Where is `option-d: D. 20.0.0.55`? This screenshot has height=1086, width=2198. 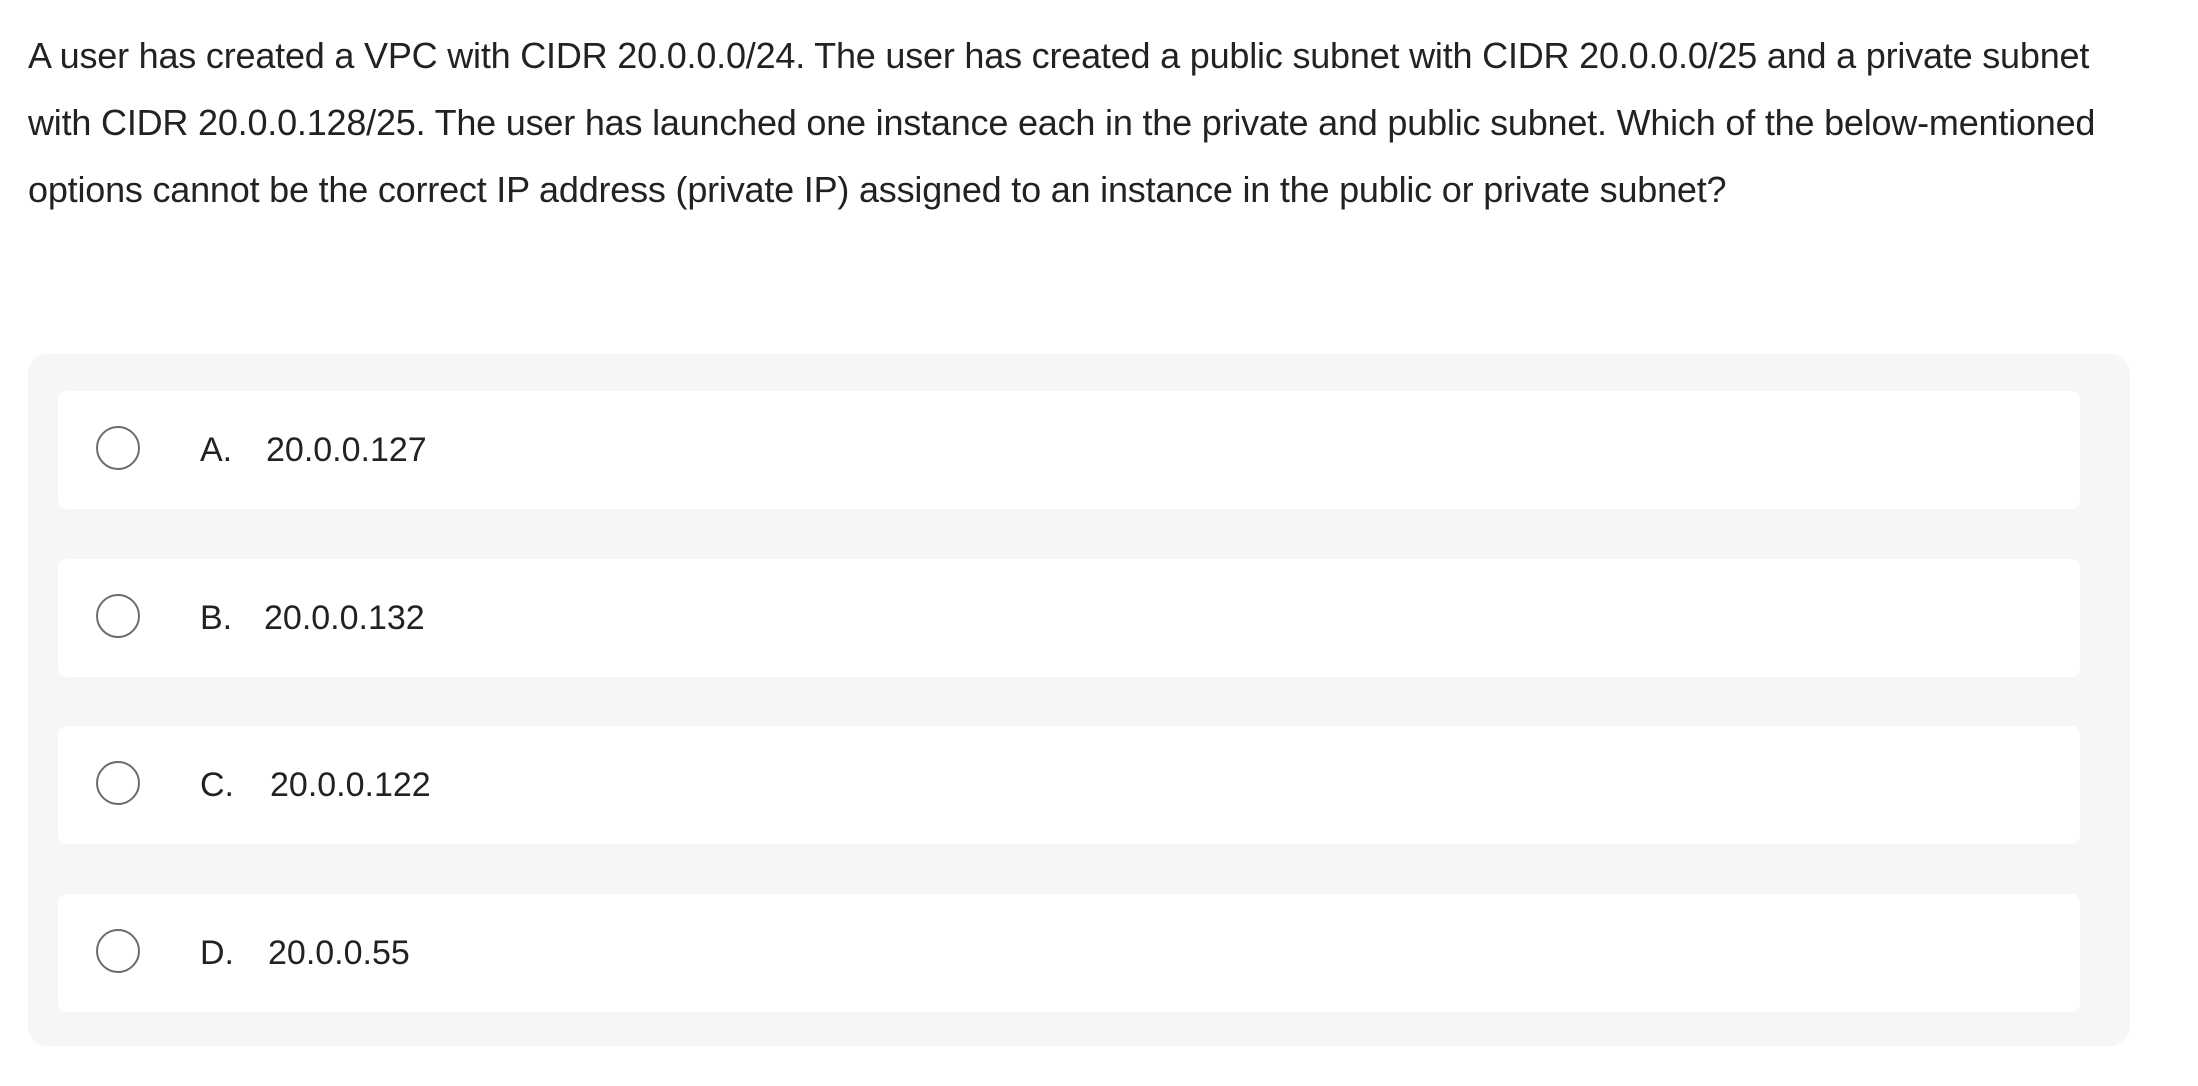
option-d: D. 20.0.0.55 is located at coordinates (1069, 953).